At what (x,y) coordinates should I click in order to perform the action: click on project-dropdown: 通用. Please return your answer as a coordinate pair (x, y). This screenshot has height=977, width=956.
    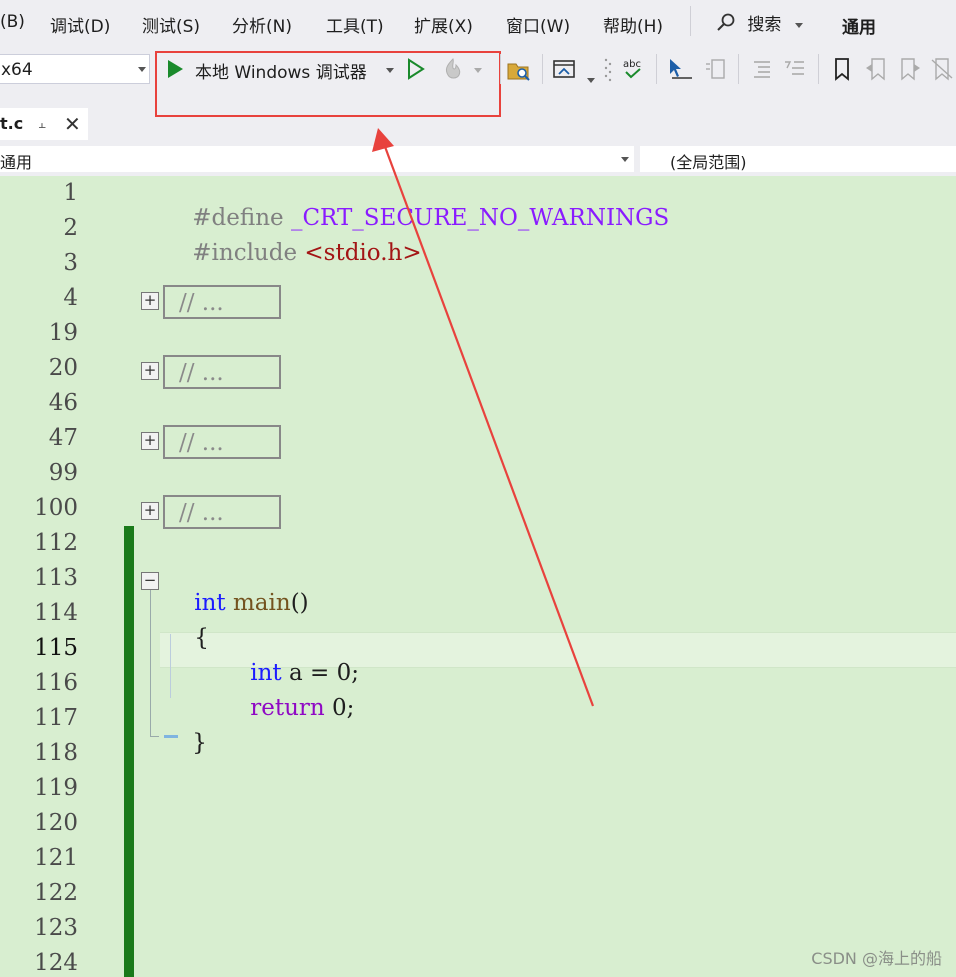
    Looking at the image, I should click on (317, 159).